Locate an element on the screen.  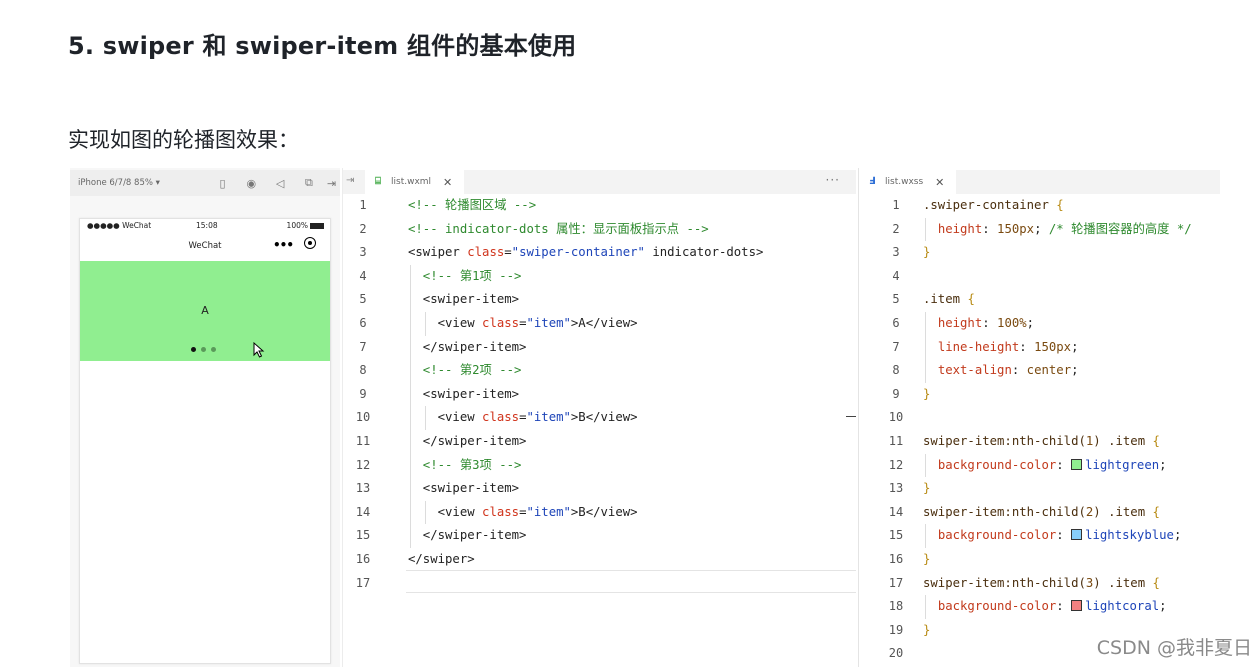
code-line: 6 <view class="item">A</view> is located at coordinates (599, 323).